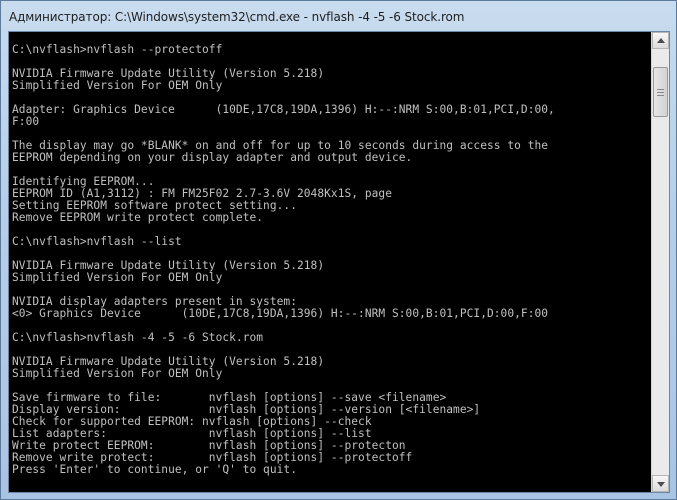 Image resolution: width=677 pixels, height=500 pixels. I want to click on arrow-down-icon, so click(661, 484).